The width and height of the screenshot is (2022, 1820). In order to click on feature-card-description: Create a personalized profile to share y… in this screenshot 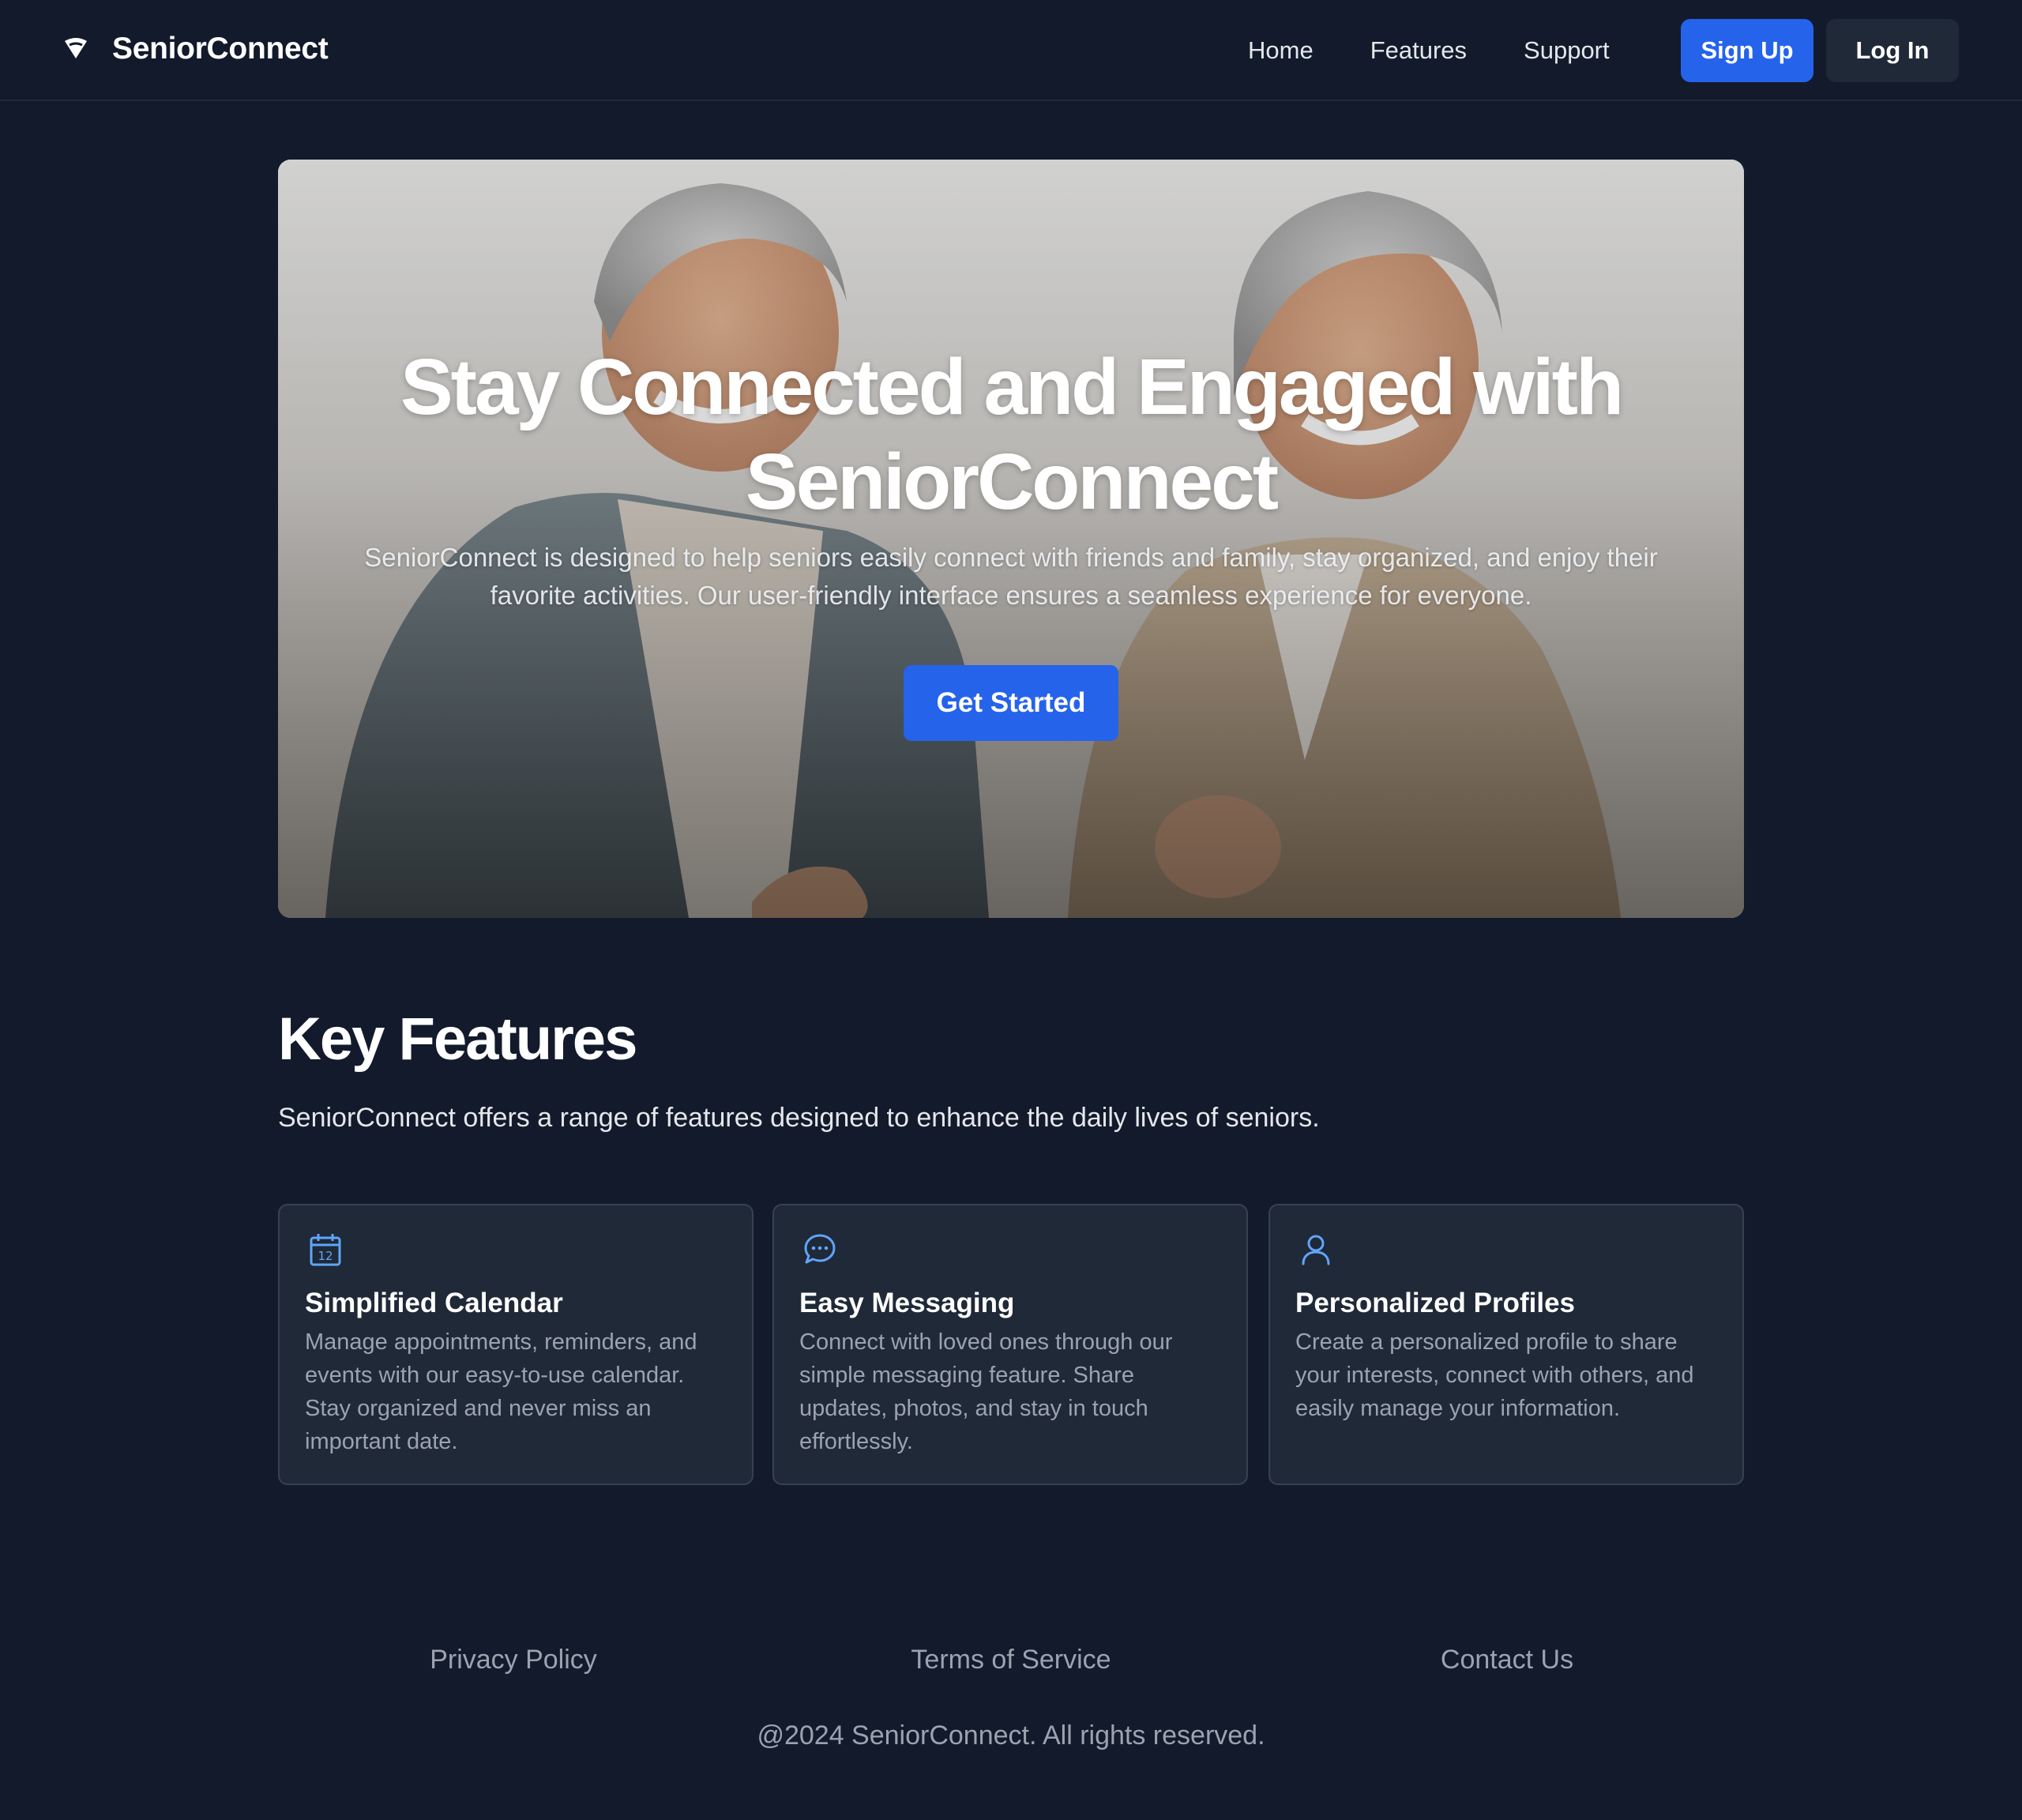, I will do `click(1494, 1375)`.